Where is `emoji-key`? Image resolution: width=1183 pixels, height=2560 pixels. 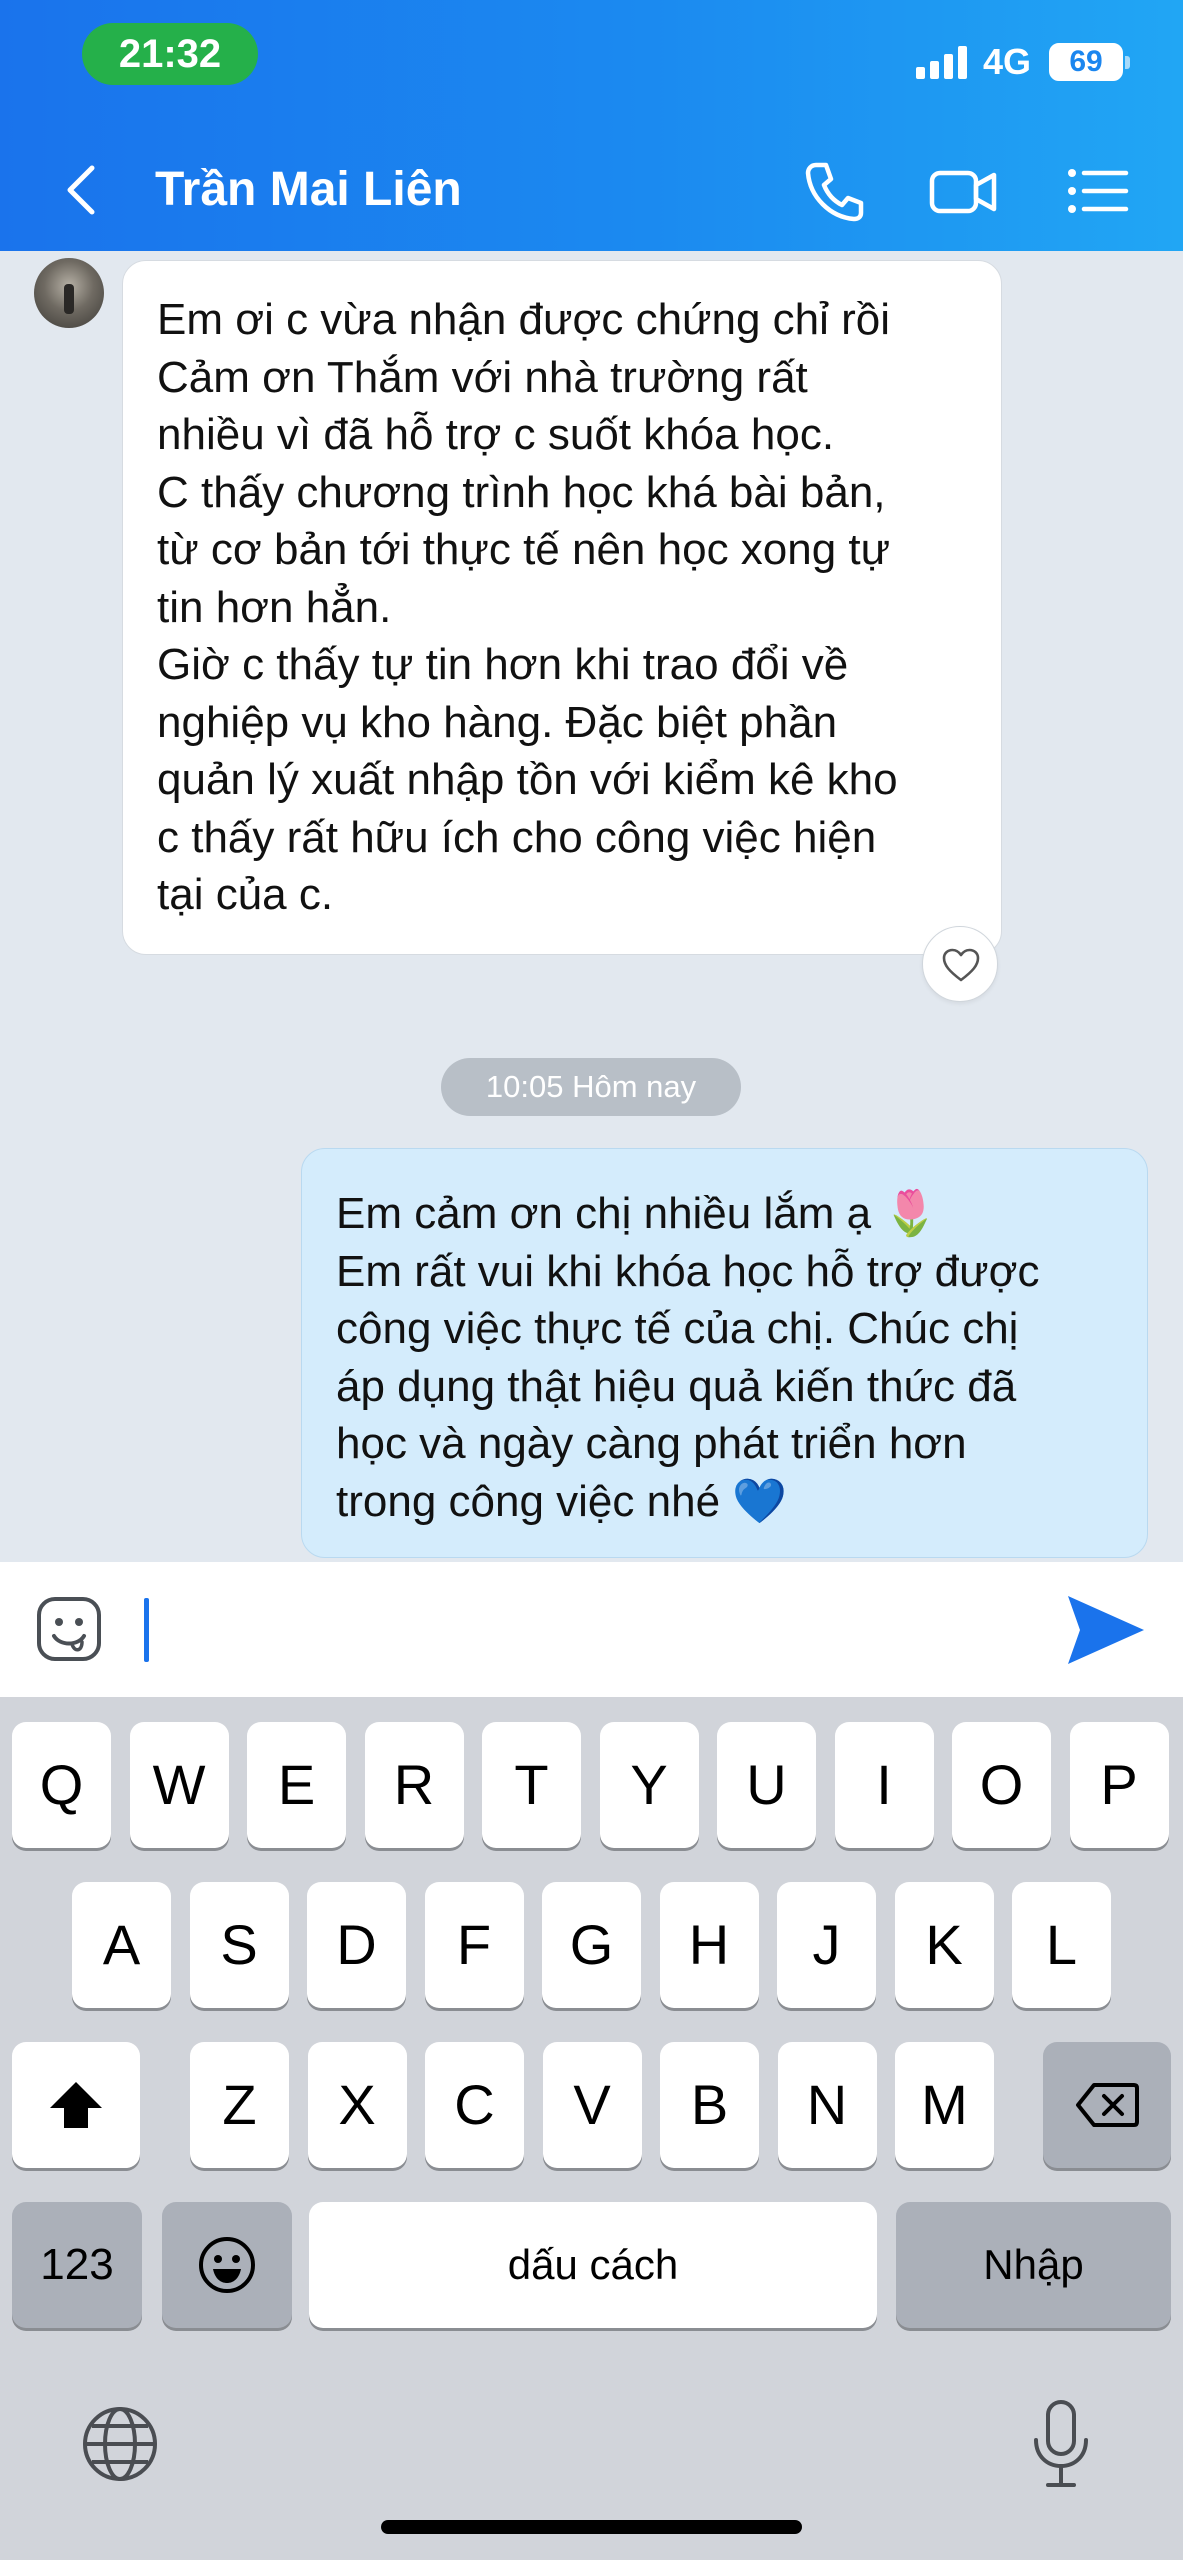
emoji-key is located at coordinates (227, 2265).